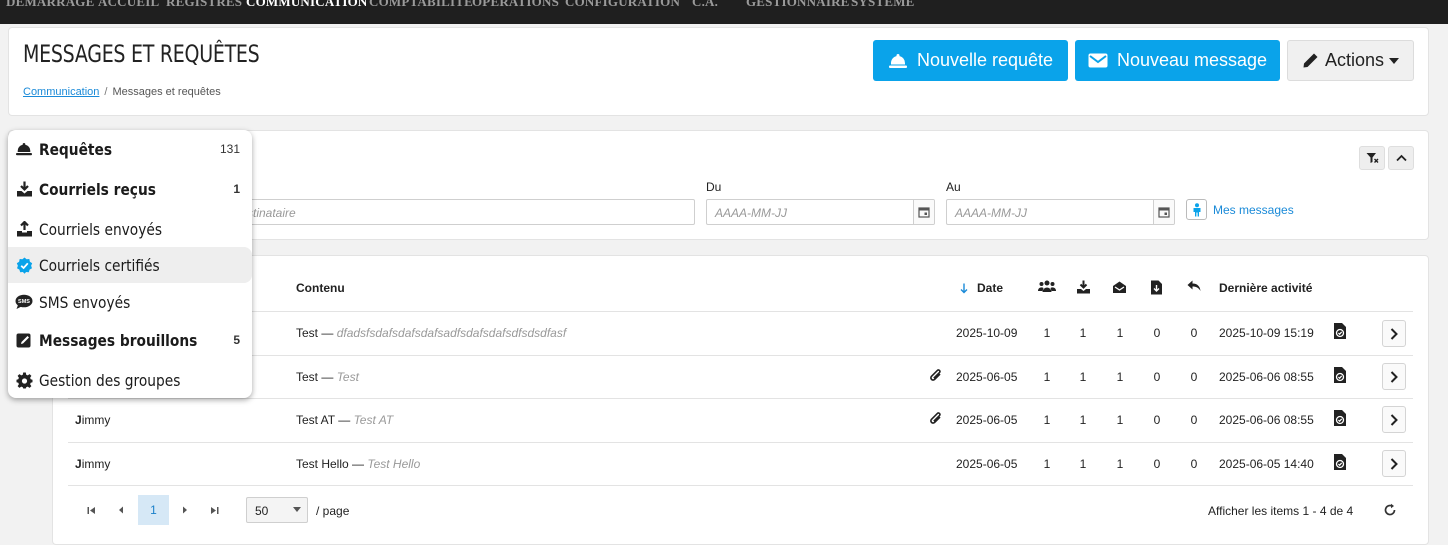 The image size is (1448, 545). I want to click on chevron-up-icon, so click(1401, 158).